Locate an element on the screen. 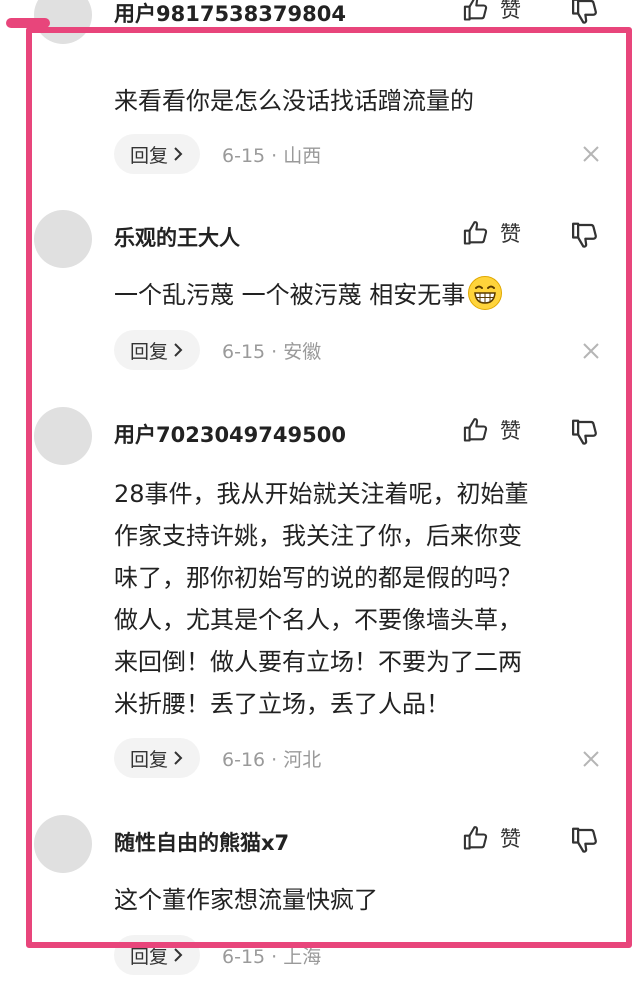 This screenshot has width=640, height=981. comment-text-line: 作家支持许姚，我关注了你，后来你变 is located at coordinates (318, 536).